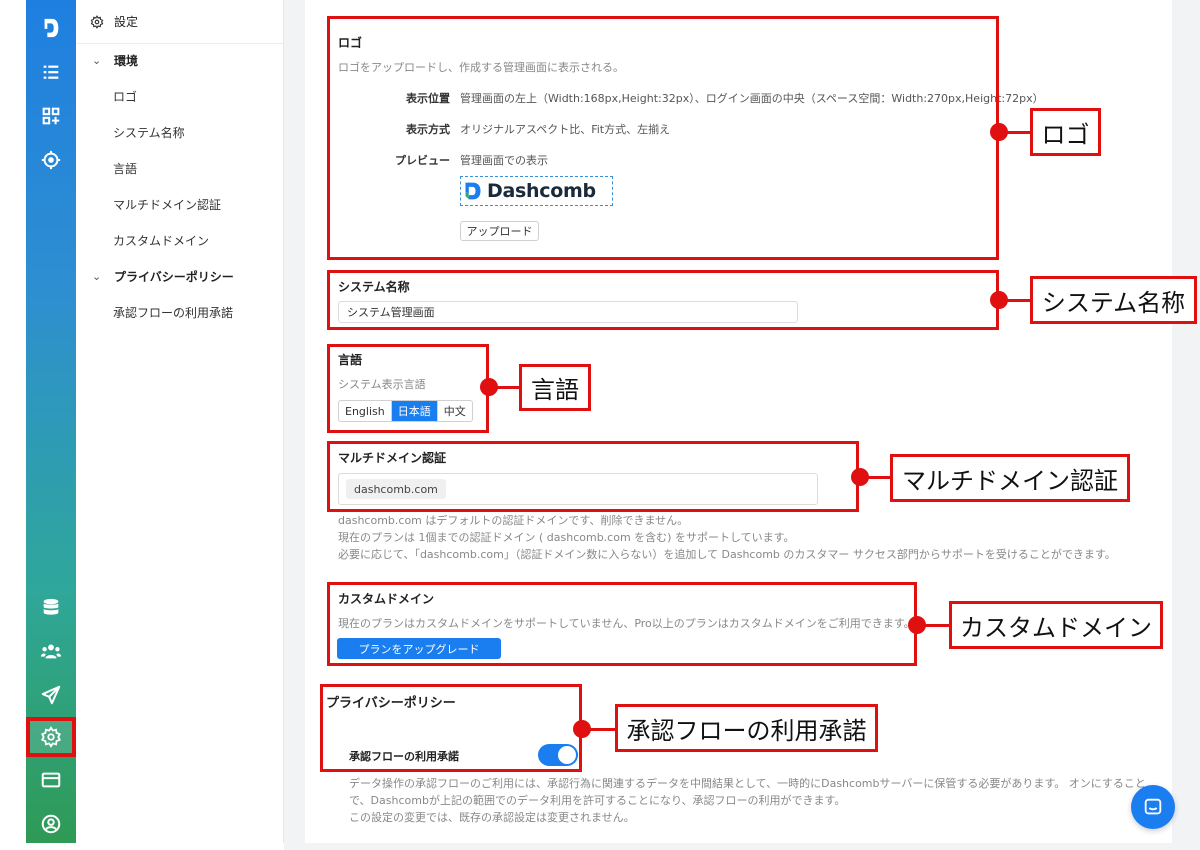 The image size is (1200, 850). I want to click on language-selector: English 日本語 中文, so click(405, 411).